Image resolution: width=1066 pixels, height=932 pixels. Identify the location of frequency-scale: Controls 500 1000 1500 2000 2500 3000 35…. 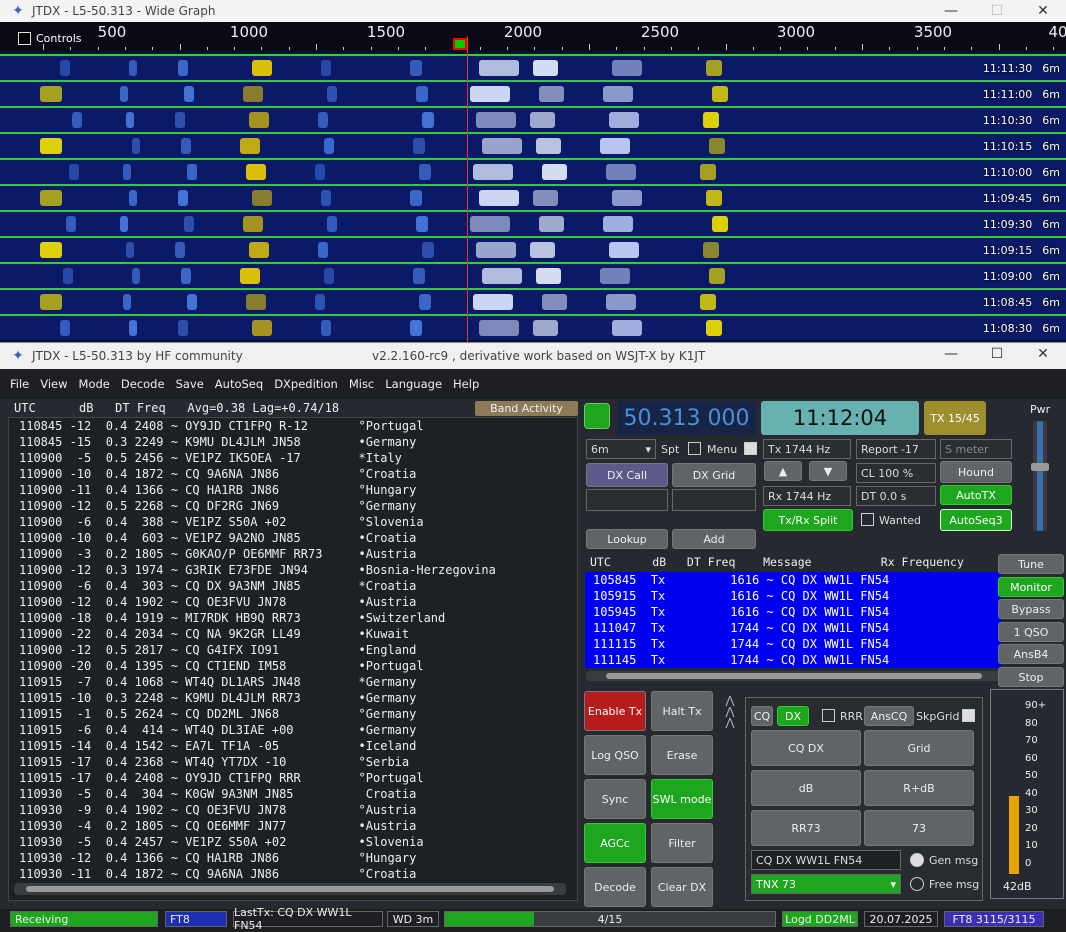
(533, 36).